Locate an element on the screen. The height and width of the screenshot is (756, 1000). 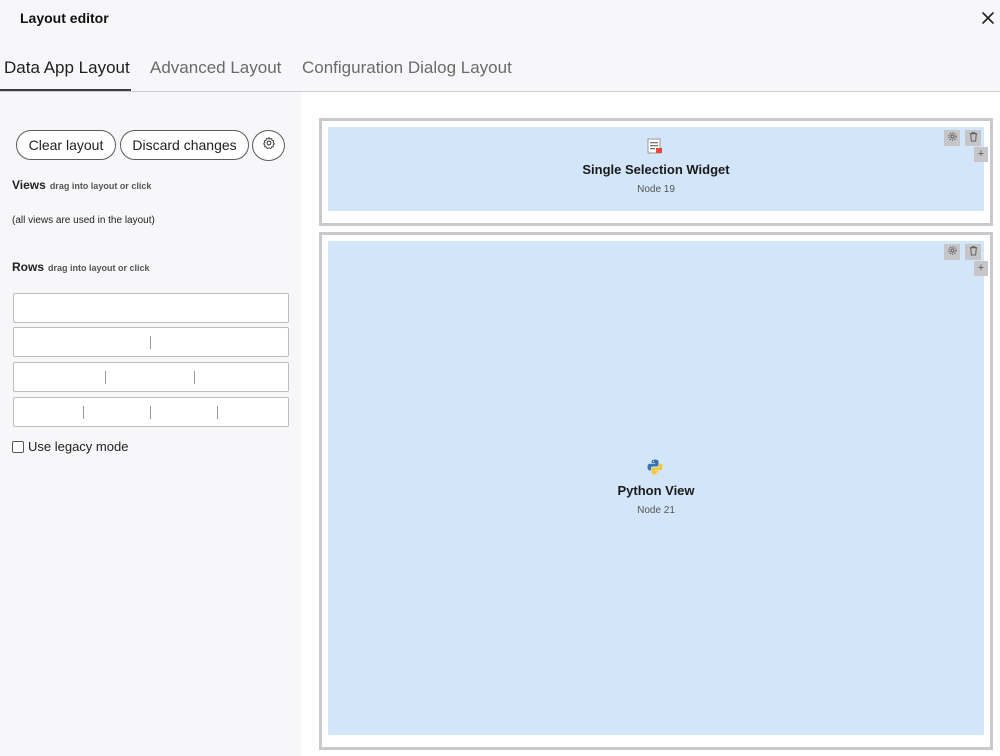
view-title: Single Selection Widget is located at coordinates (656, 169).